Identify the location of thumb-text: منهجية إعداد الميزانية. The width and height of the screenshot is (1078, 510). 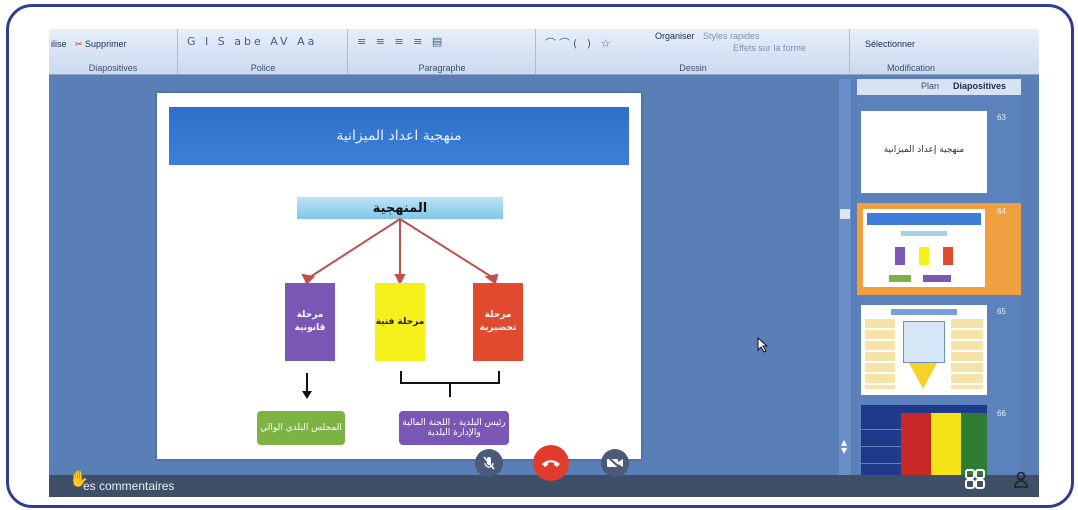
(924, 150).